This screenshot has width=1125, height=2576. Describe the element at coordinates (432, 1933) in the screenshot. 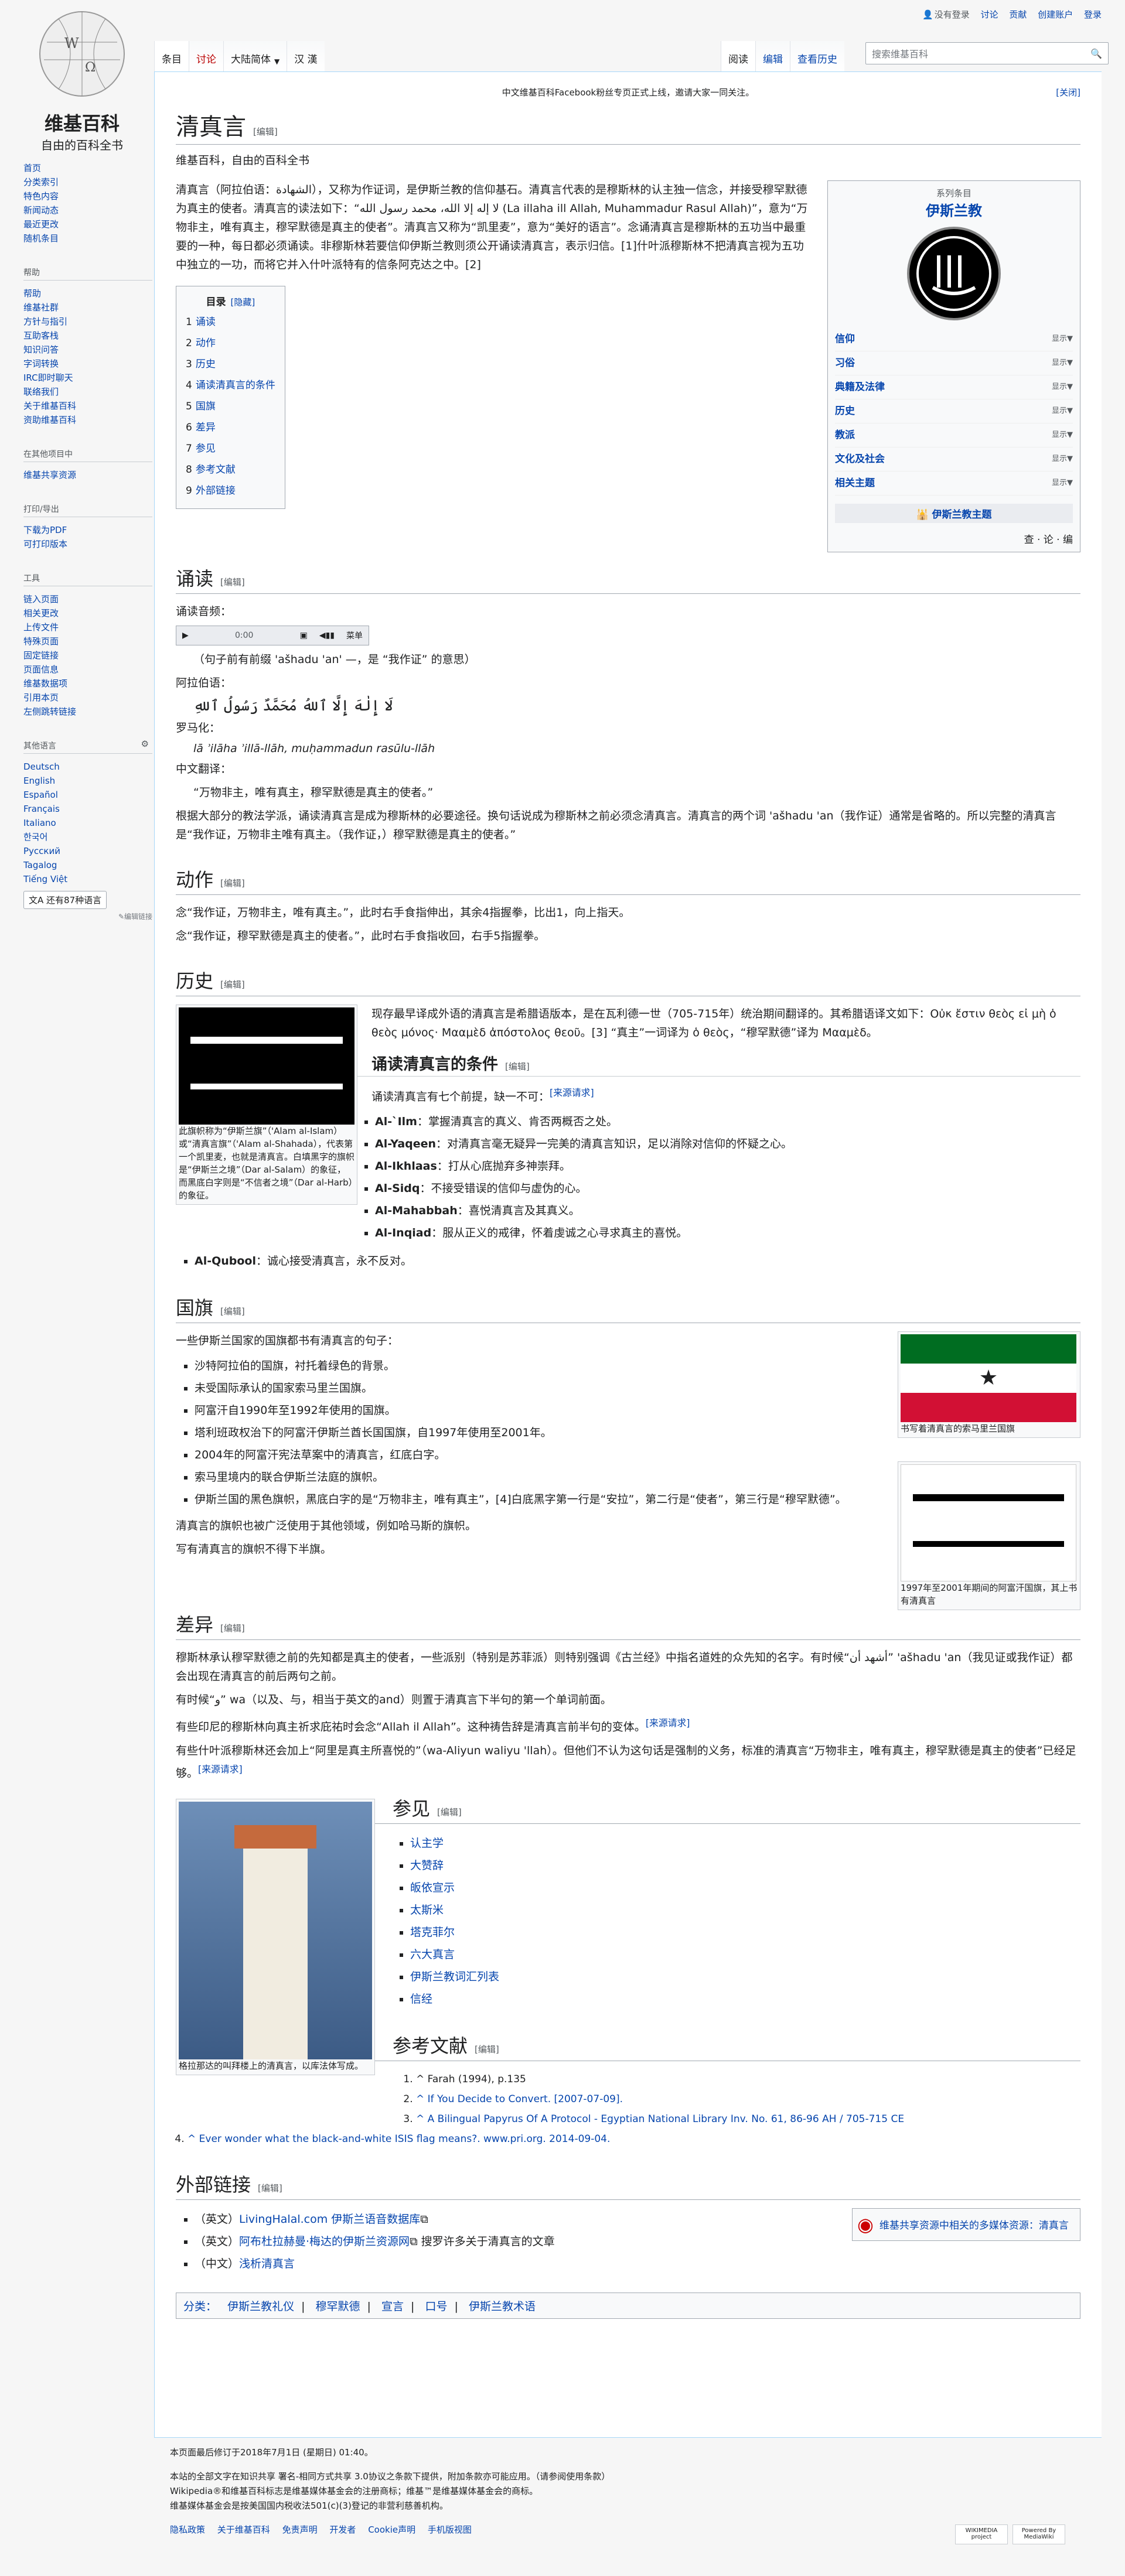

I see `seealso-link: 塔克菲尔` at that location.